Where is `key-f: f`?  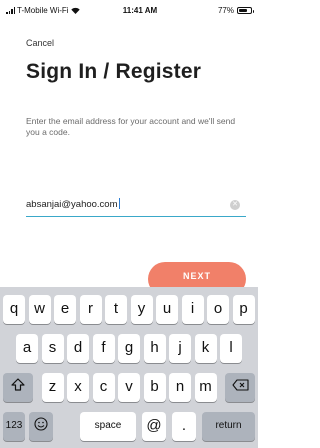 key-f: f is located at coordinates (103, 348).